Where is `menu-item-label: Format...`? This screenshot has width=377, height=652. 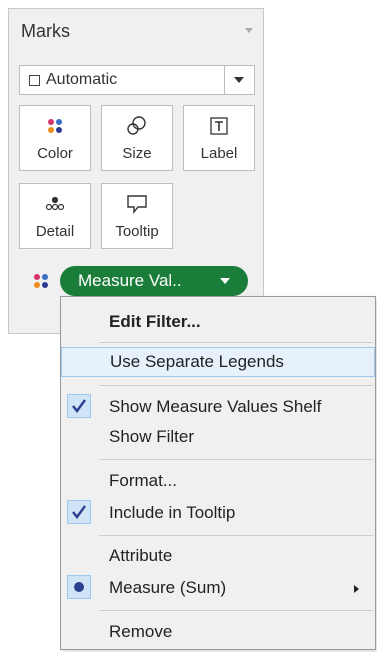
menu-item-label: Format... is located at coordinates (143, 480).